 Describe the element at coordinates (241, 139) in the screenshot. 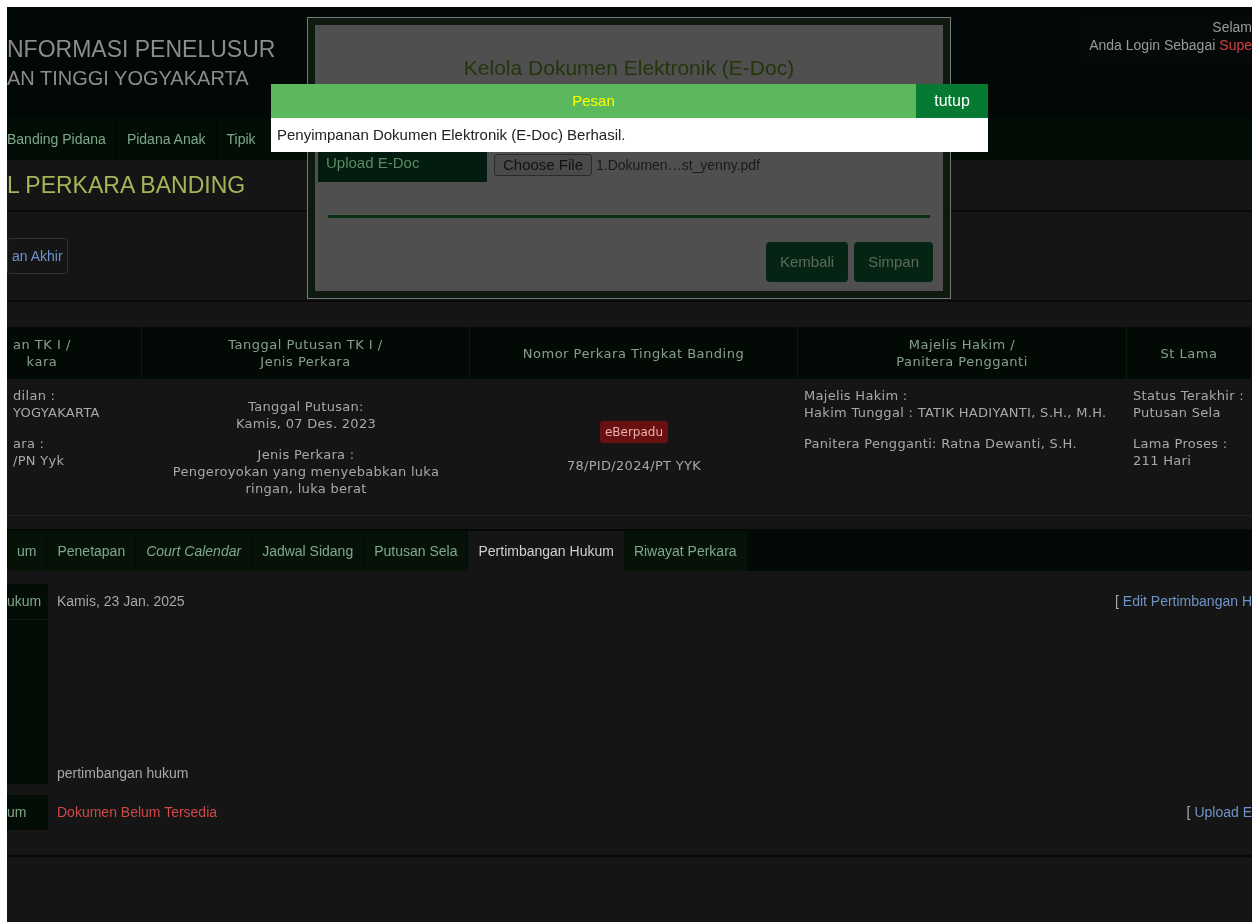

I see `nav-link: Tipik` at that location.